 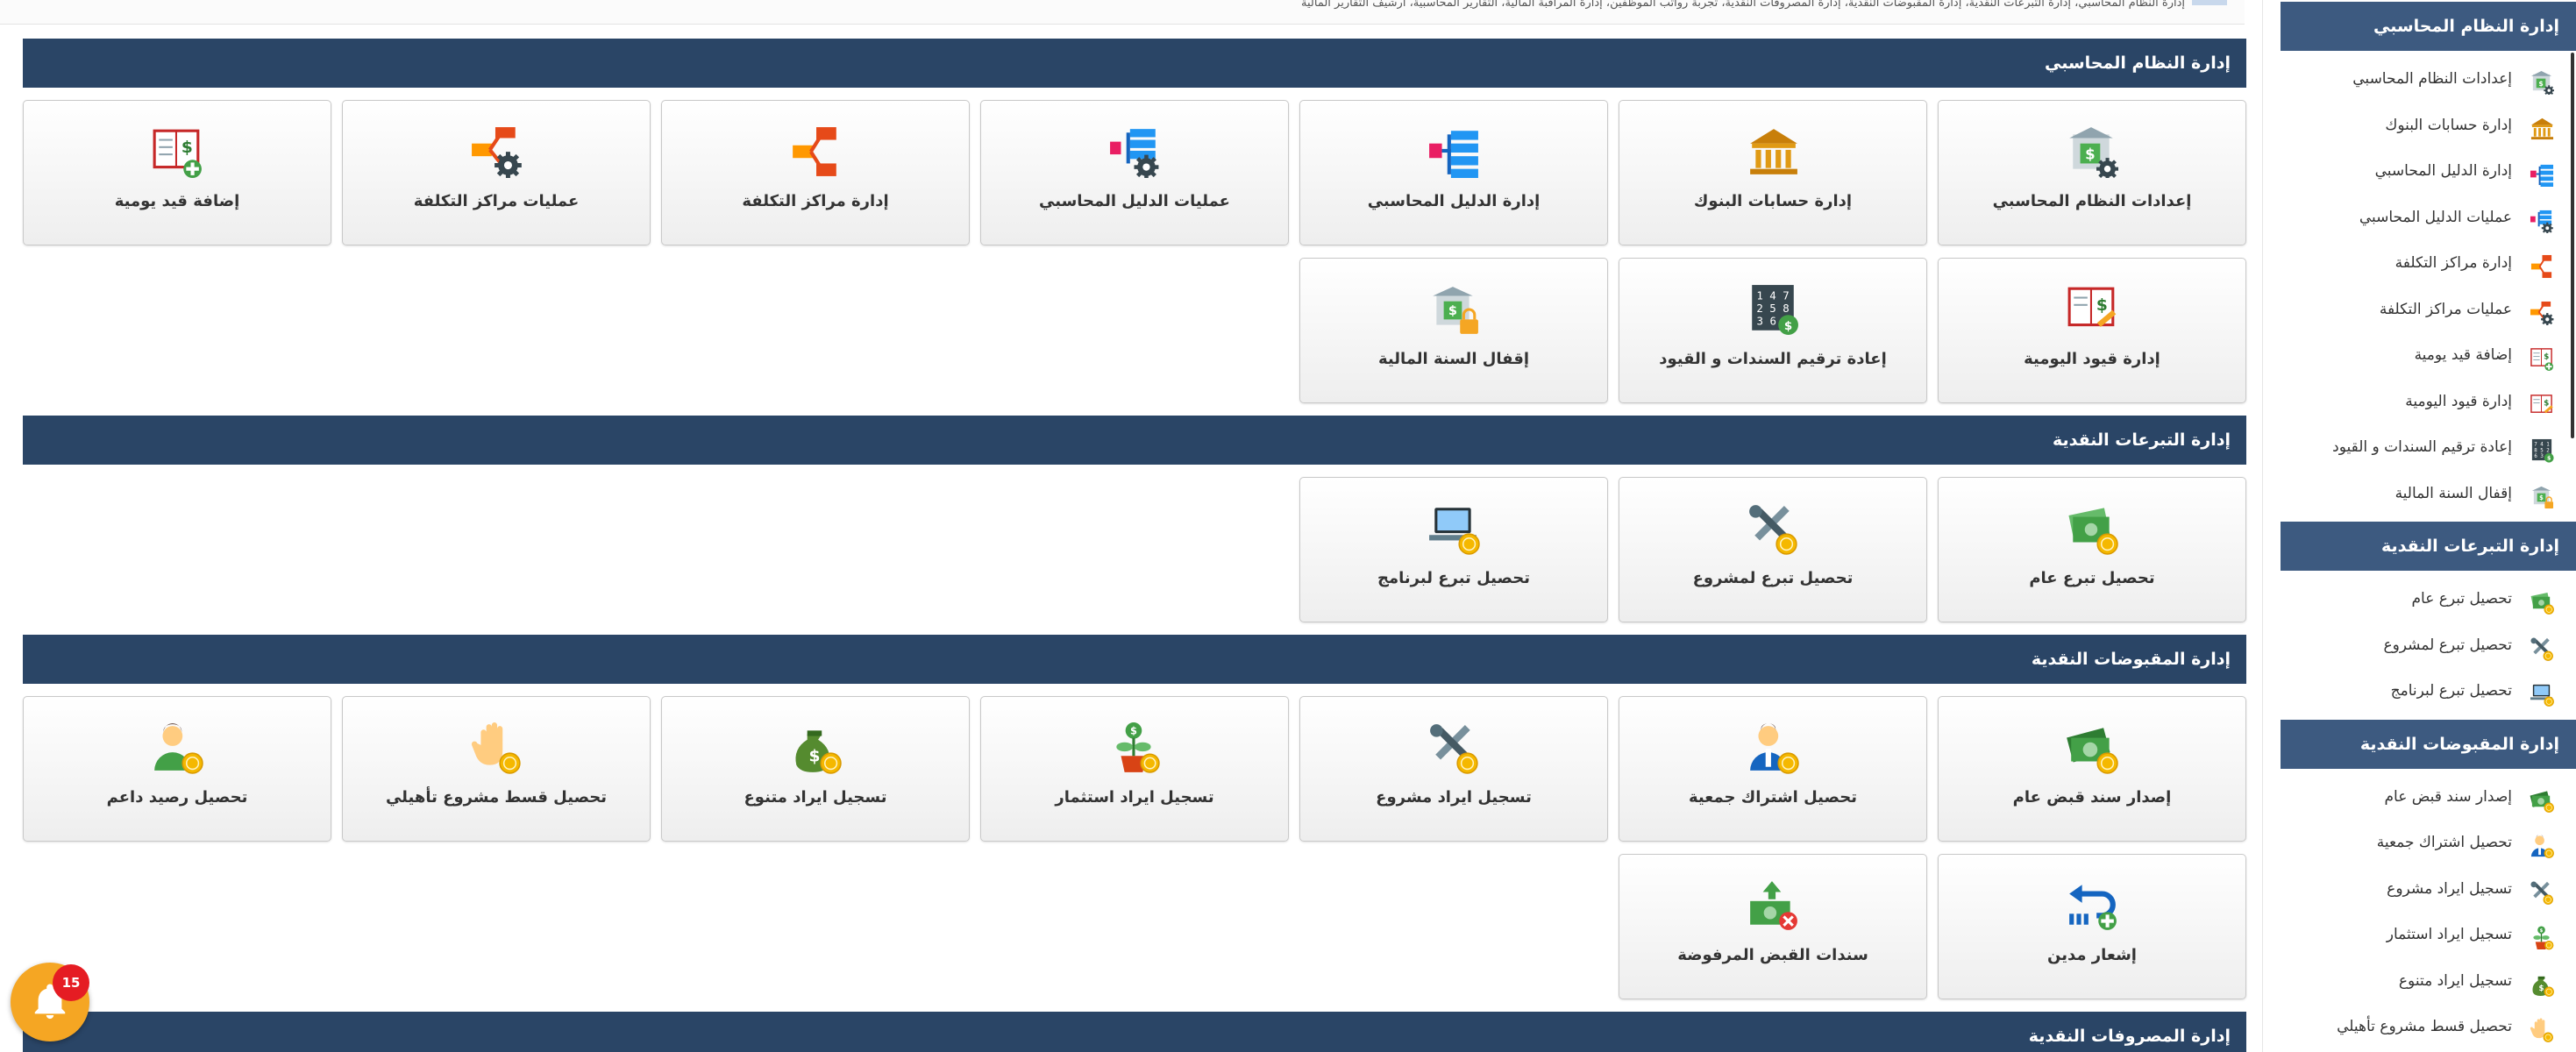 I want to click on sidebar-item: إدارة حسابات البنوك, so click(x=2426, y=126).